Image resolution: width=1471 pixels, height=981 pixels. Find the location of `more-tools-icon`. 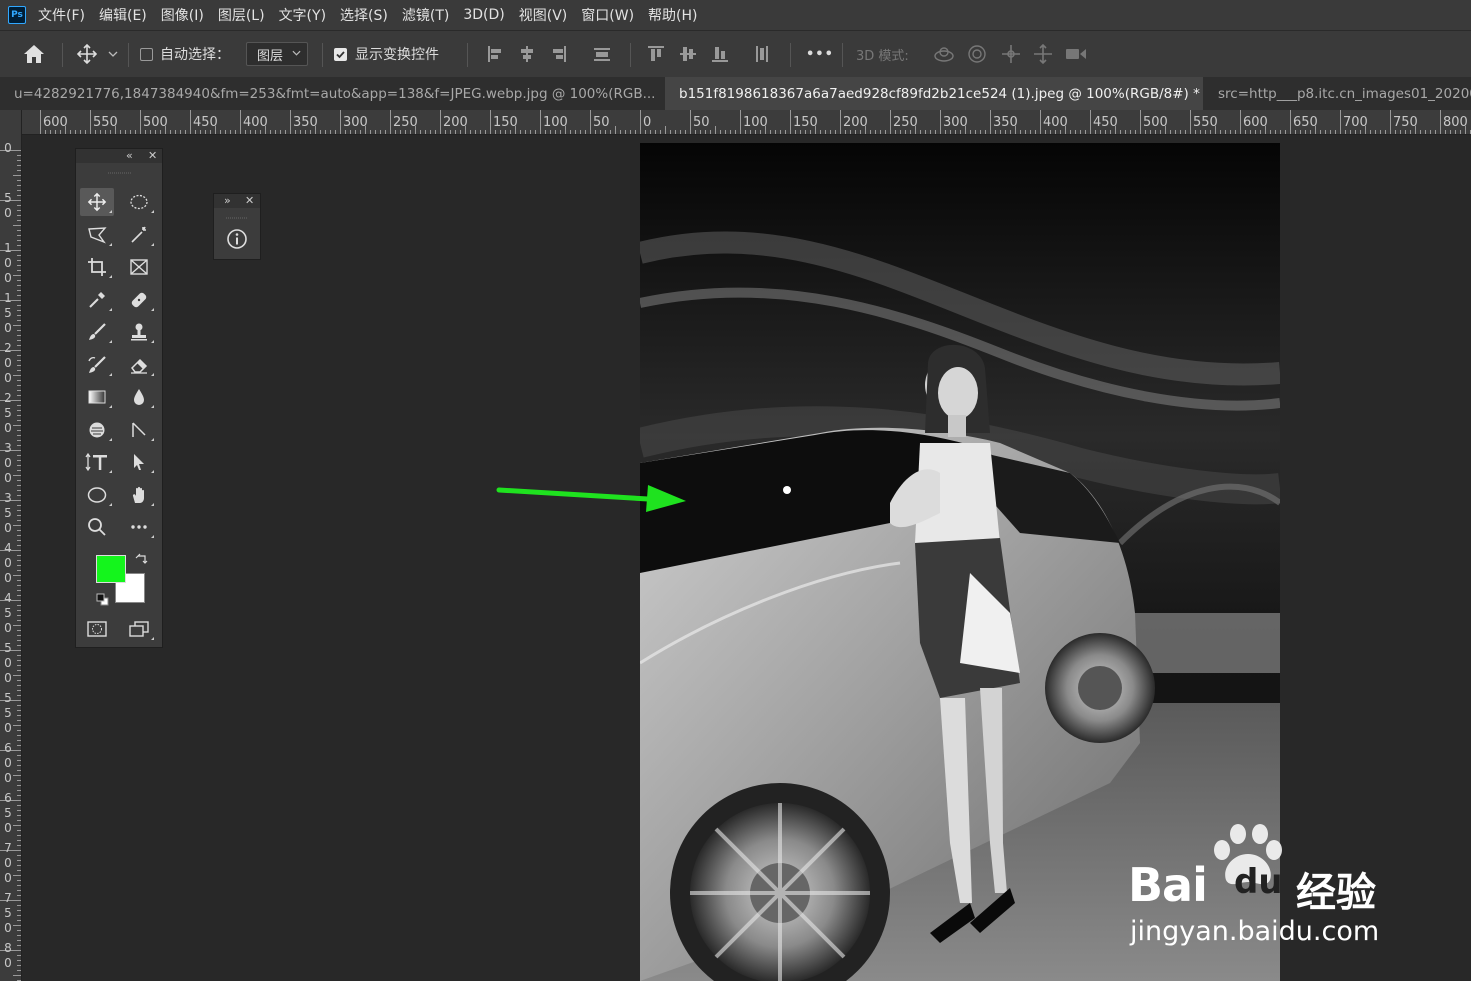

more-tools-icon is located at coordinates (139, 527).